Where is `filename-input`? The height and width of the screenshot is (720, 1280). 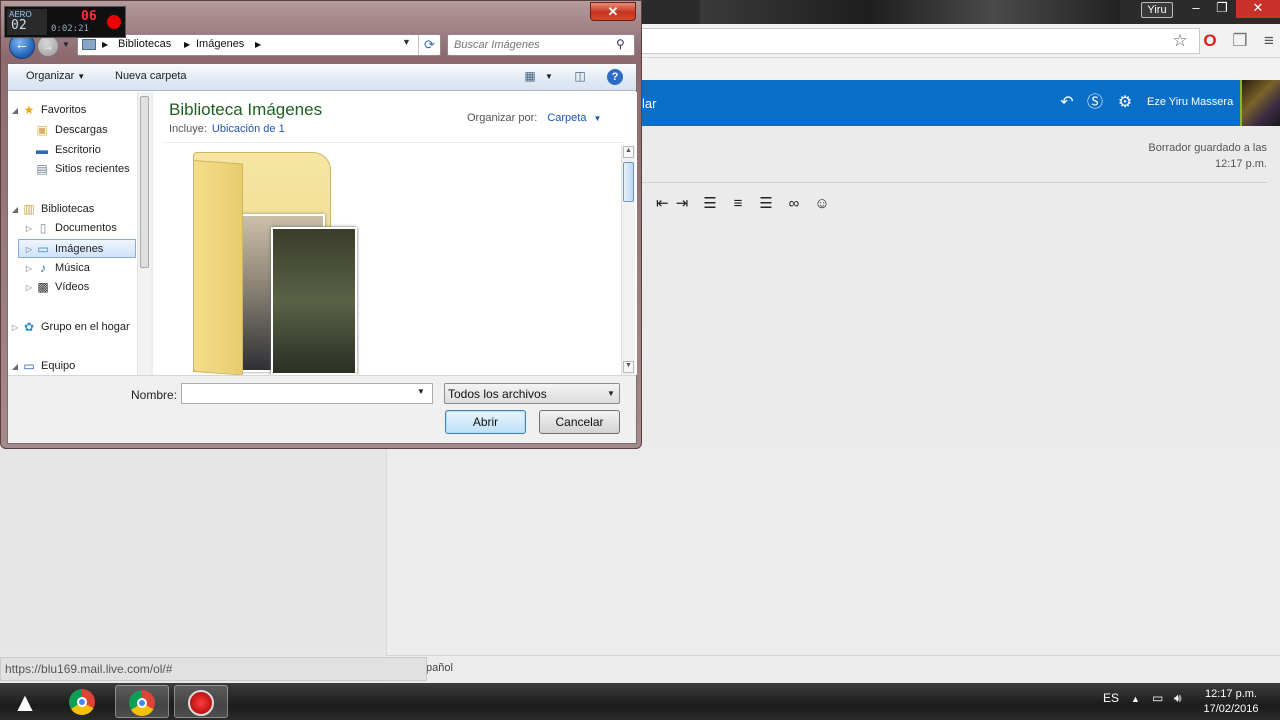 filename-input is located at coordinates (307, 393).